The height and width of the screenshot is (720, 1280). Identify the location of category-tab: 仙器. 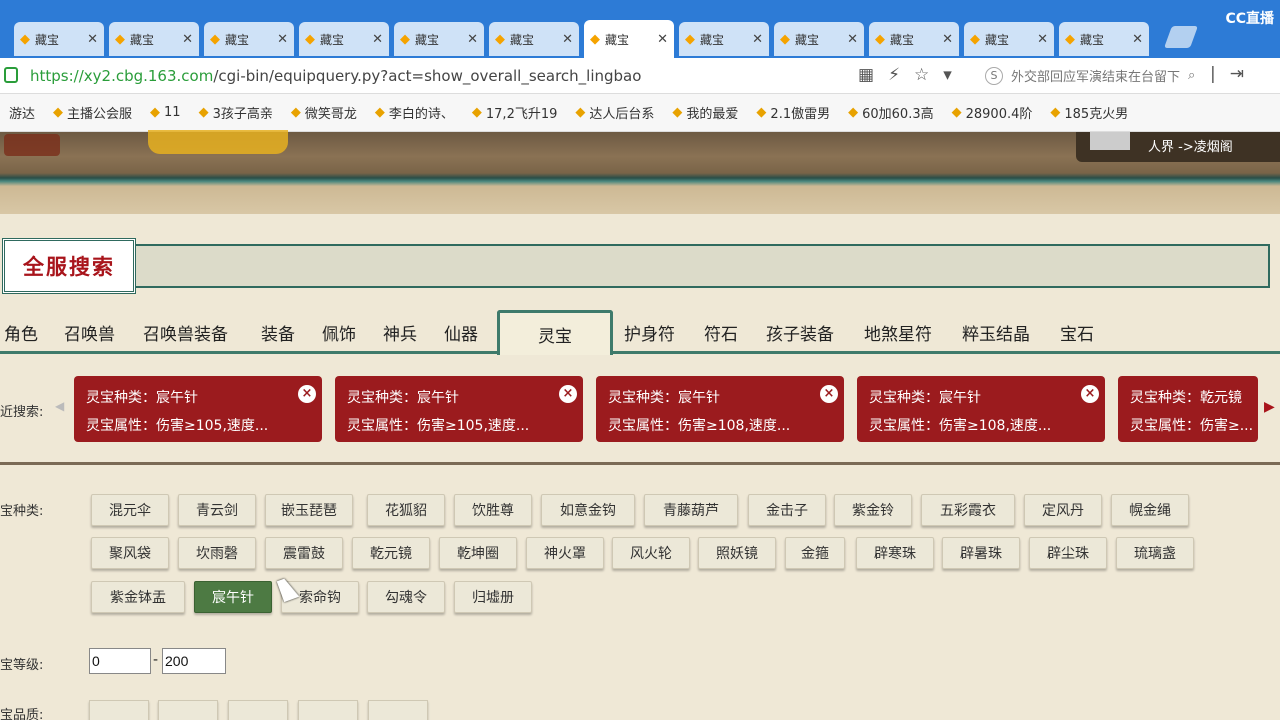
(461, 332).